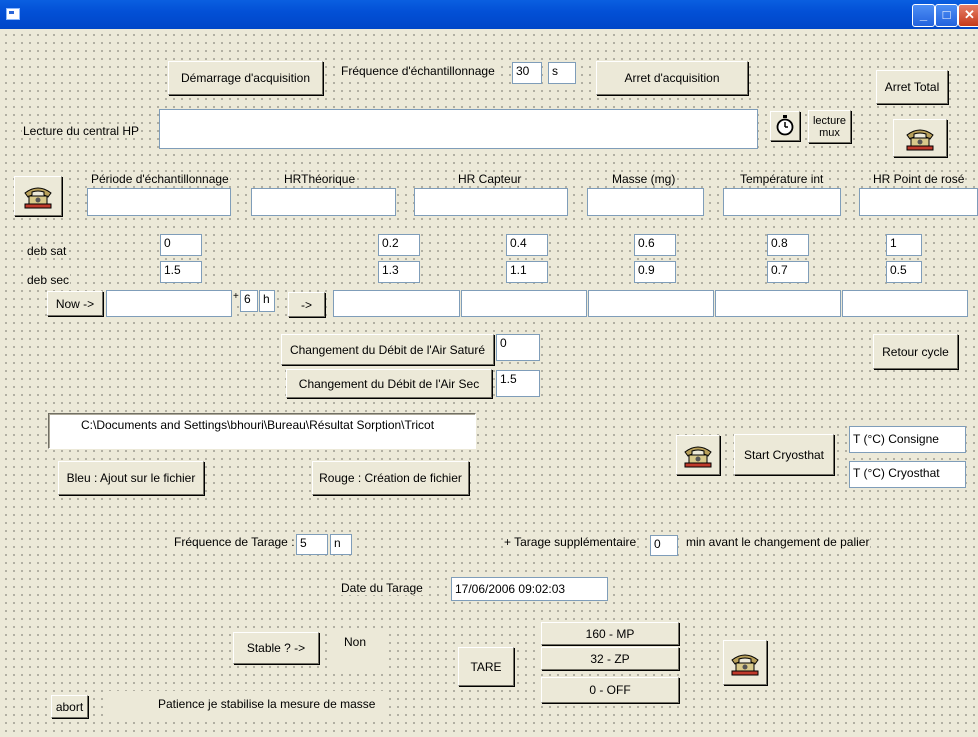 This screenshot has width=978, height=737. Describe the element at coordinates (907, 474) in the screenshot. I see `cryostat-temperature-field: T (°C) Cryosthat` at that location.